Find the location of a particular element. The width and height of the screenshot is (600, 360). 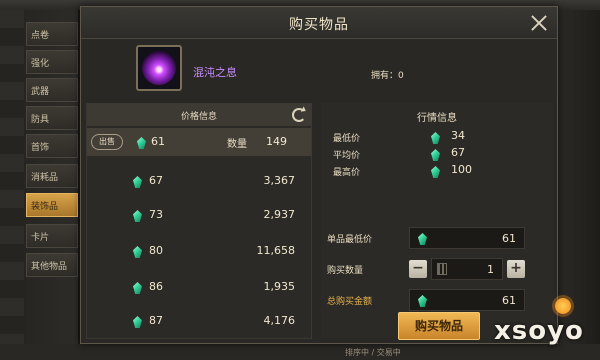

total-amount-label: 总购买金额 is located at coordinates (350, 302).